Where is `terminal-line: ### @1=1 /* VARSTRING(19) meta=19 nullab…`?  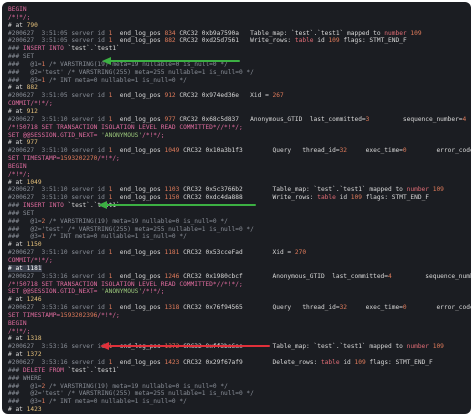 terminal-line: ### @1=1 /* VARSTRING(19) meta=19 nullab… is located at coordinates (239, 65).